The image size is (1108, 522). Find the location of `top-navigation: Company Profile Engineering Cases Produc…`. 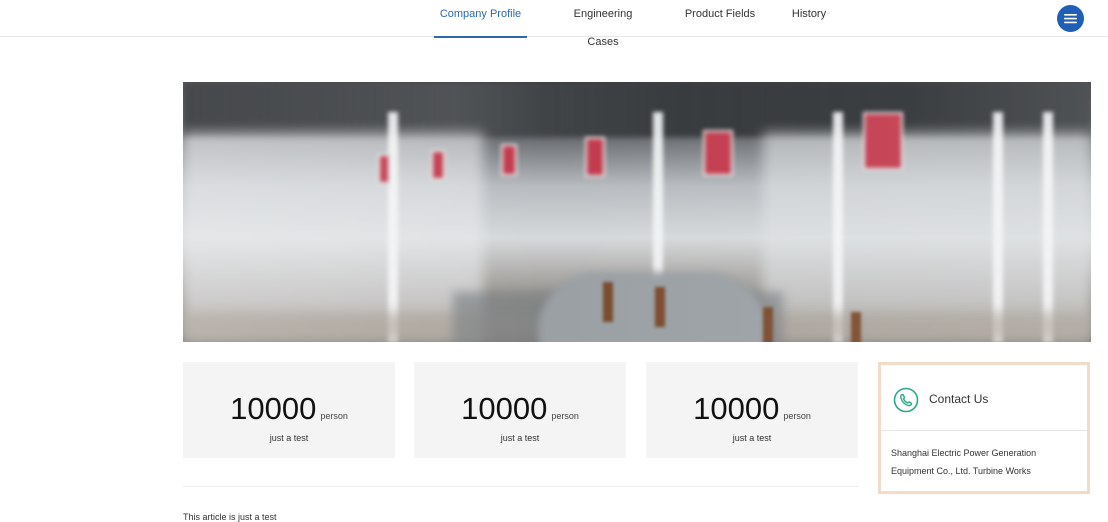

top-navigation: Company Profile Engineering Cases Produc… is located at coordinates (554, 24).